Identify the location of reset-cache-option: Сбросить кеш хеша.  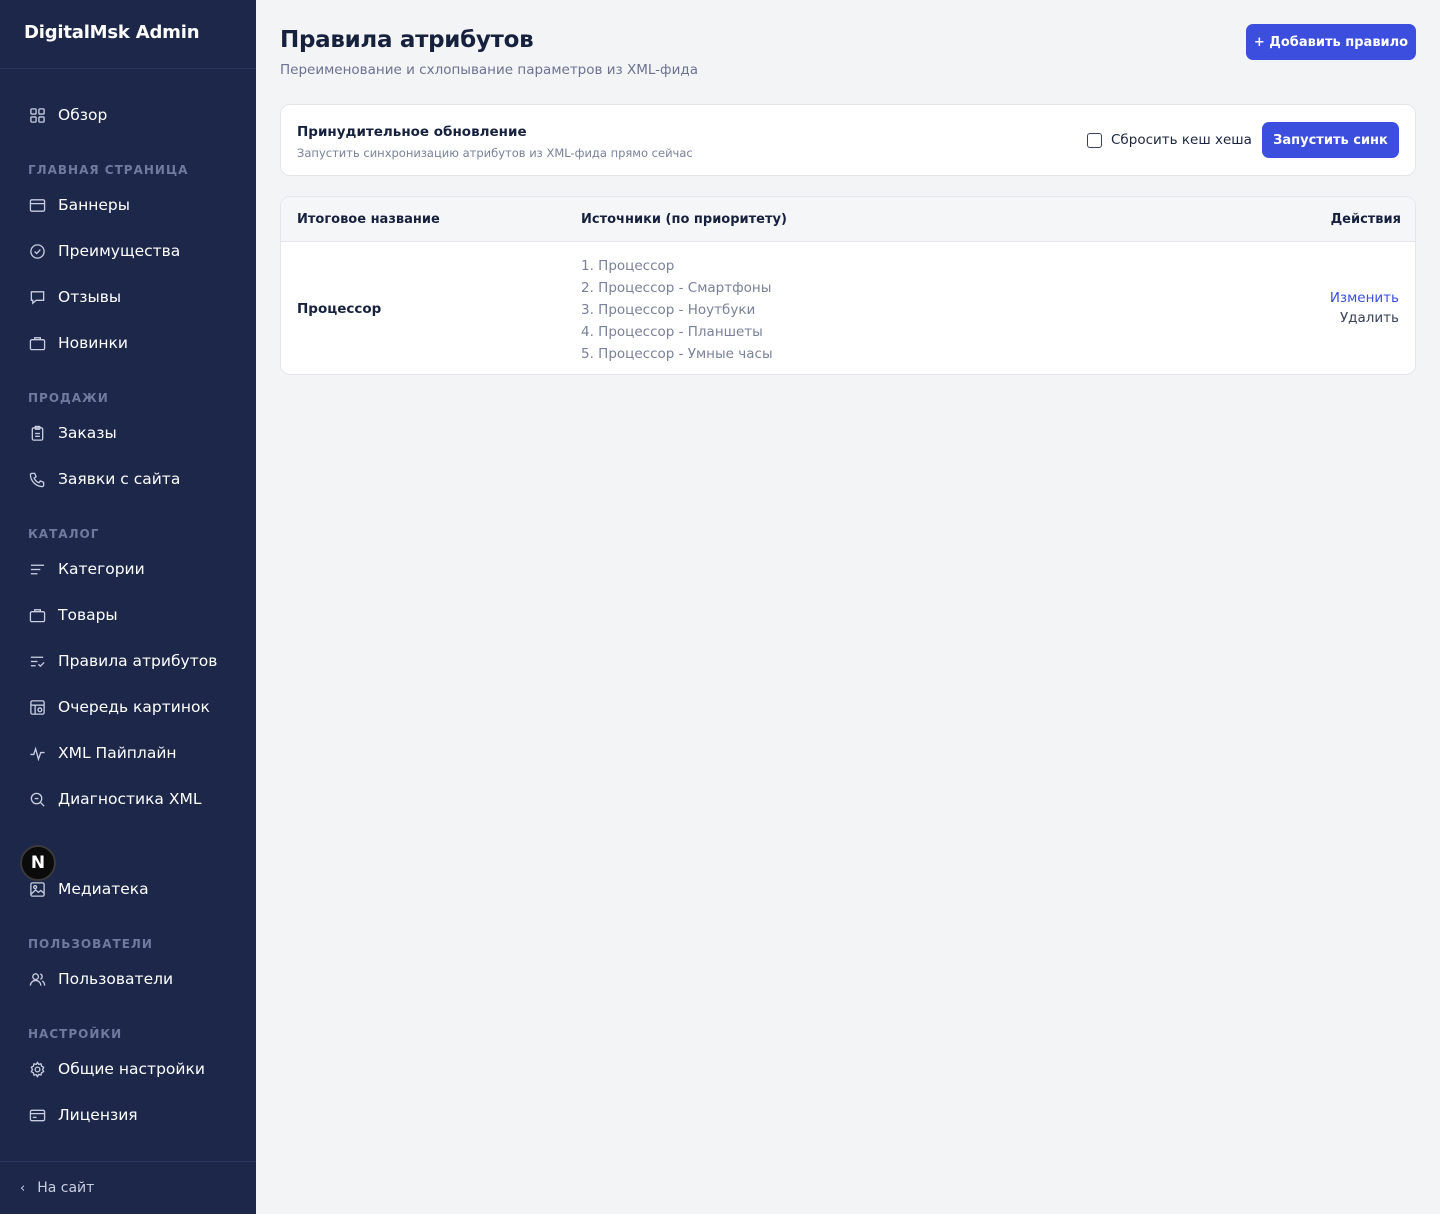
(1169, 140).